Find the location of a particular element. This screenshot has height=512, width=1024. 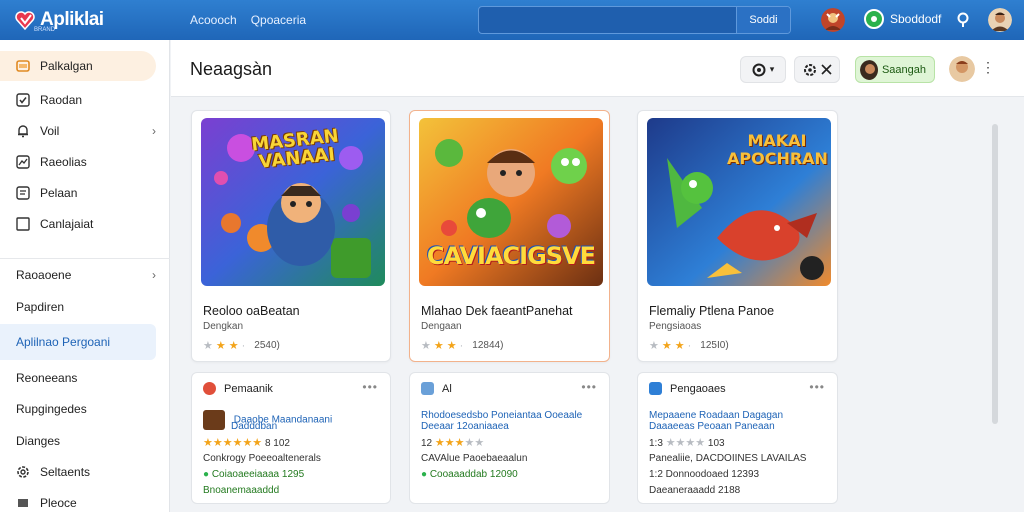

sidebar-item-canlajaiat: Canlajaiat is located at coordinates (78, 224).